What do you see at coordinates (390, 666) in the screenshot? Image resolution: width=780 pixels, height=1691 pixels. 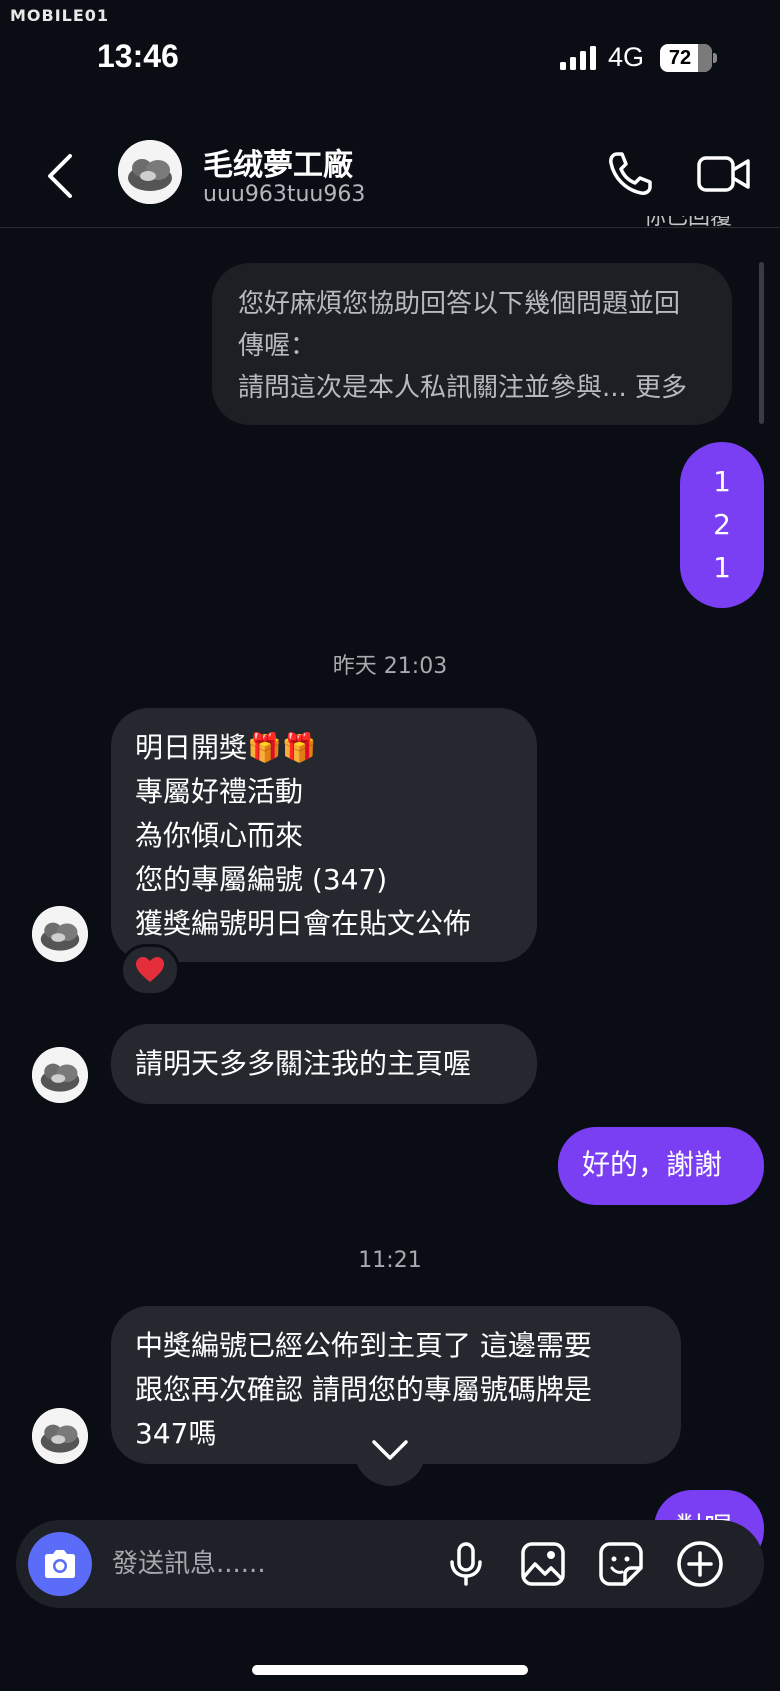 I see `timestamp: 昨天 21:03` at bounding box center [390, 666].